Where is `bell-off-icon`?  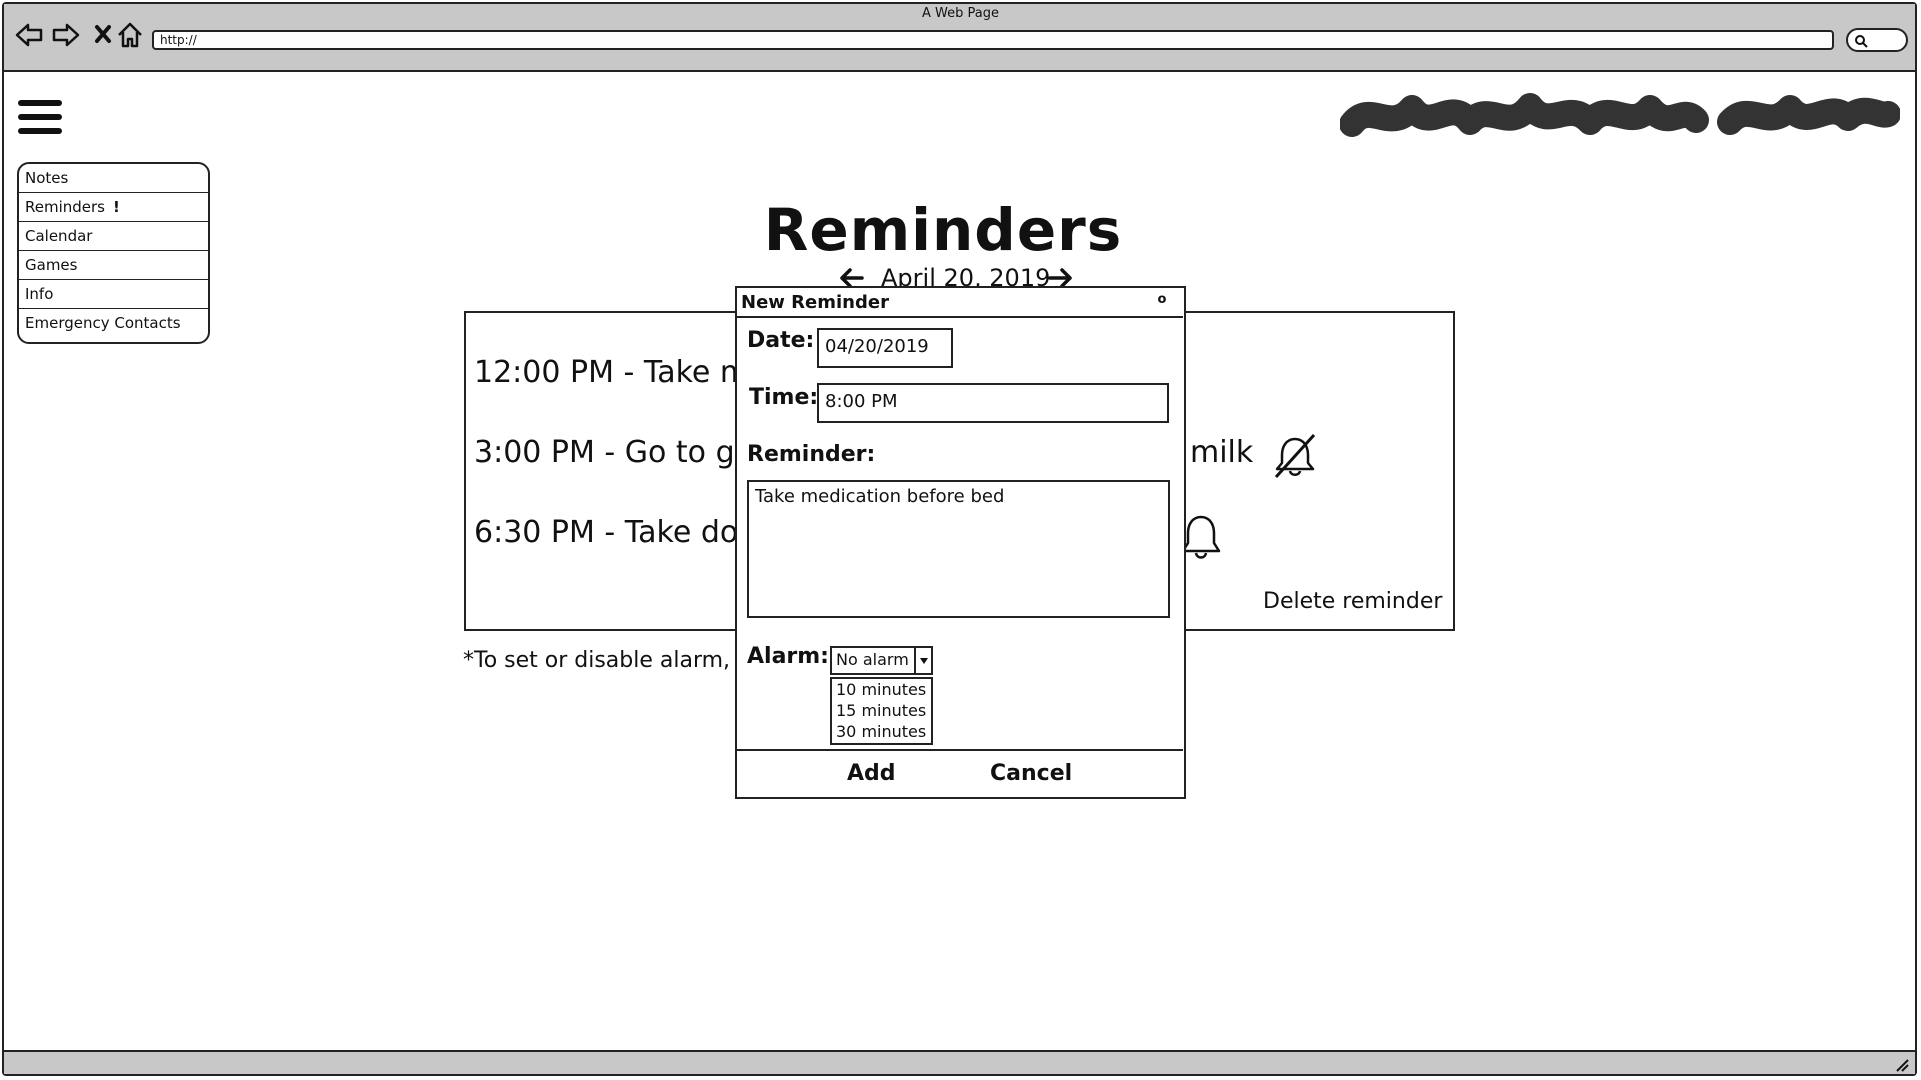
bell-off-icon is located at coordinates (1295, 456).